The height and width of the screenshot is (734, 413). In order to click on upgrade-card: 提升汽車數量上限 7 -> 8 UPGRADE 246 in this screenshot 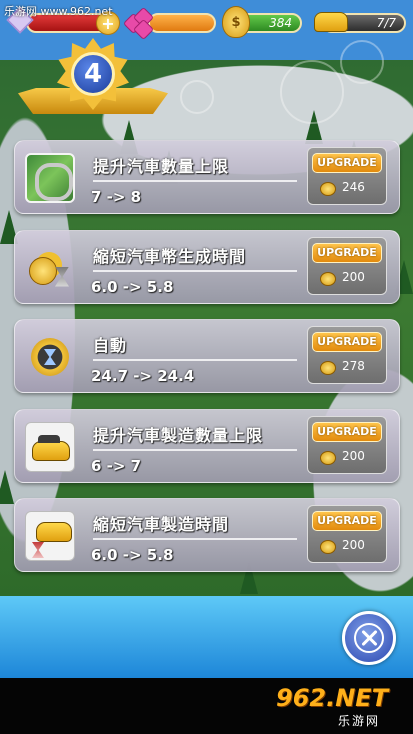, I will do `click(207, 177)`.